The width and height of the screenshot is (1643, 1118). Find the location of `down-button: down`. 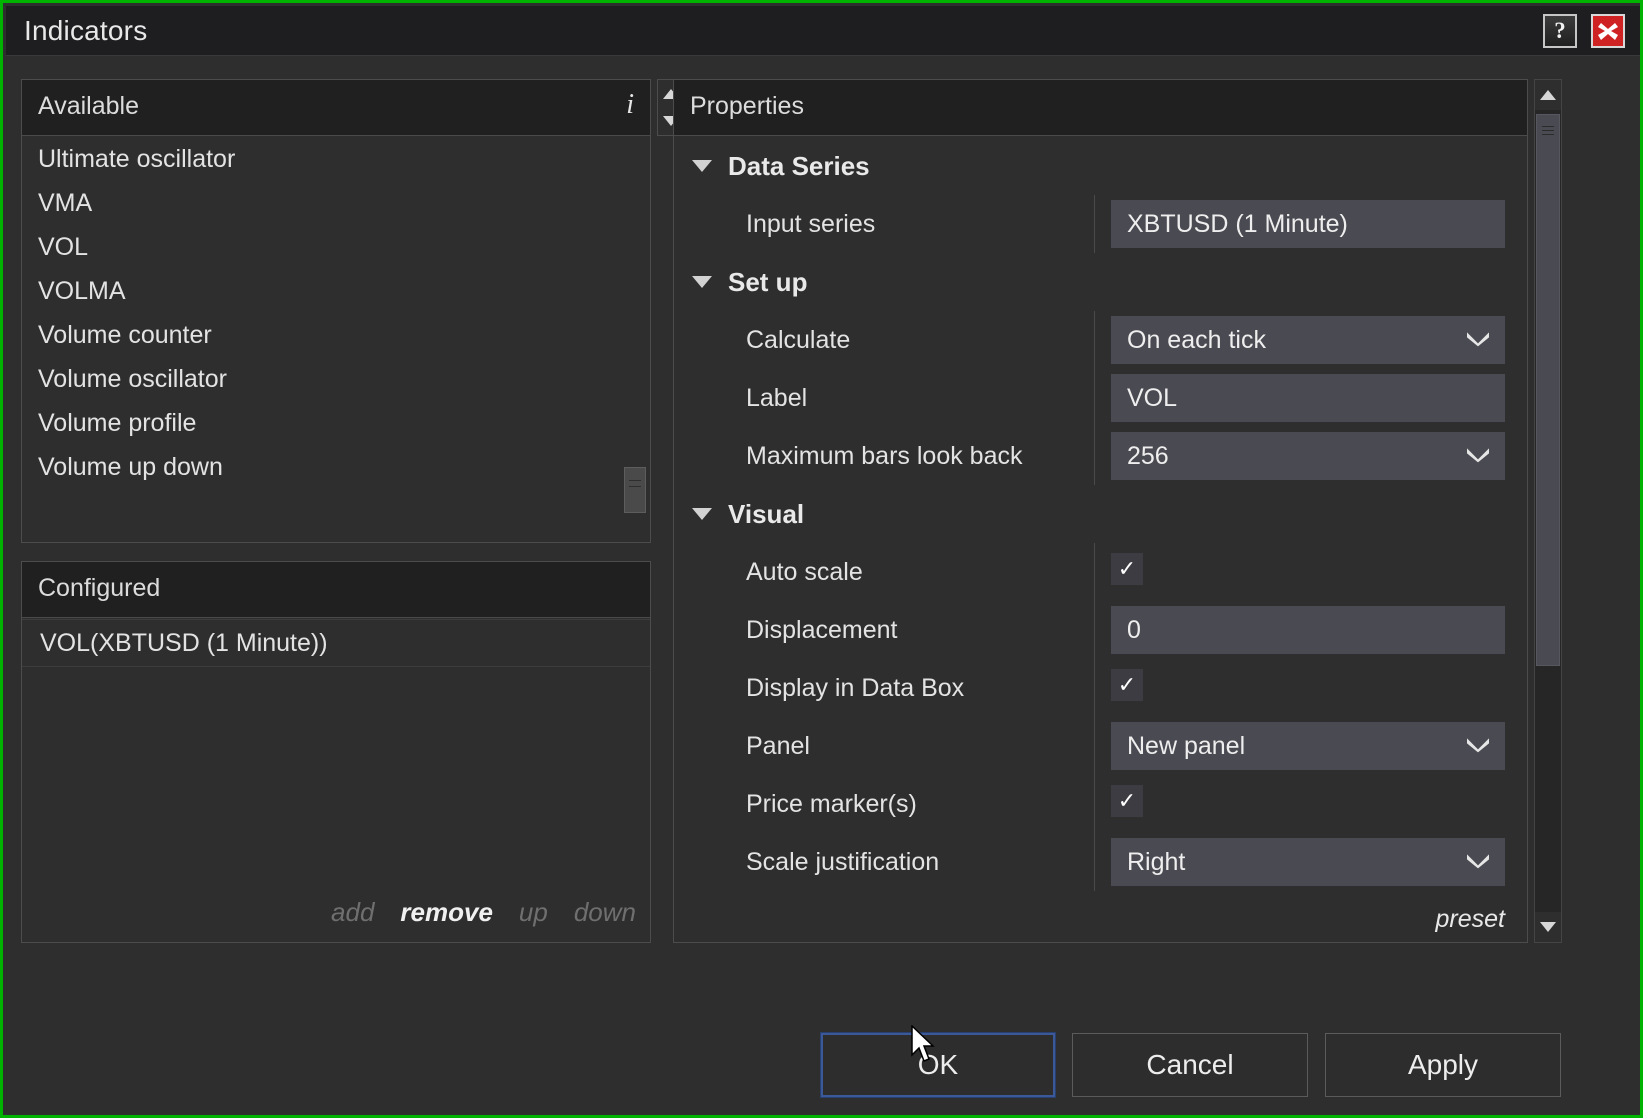

down-button: down is located at coordinates (605, 912).